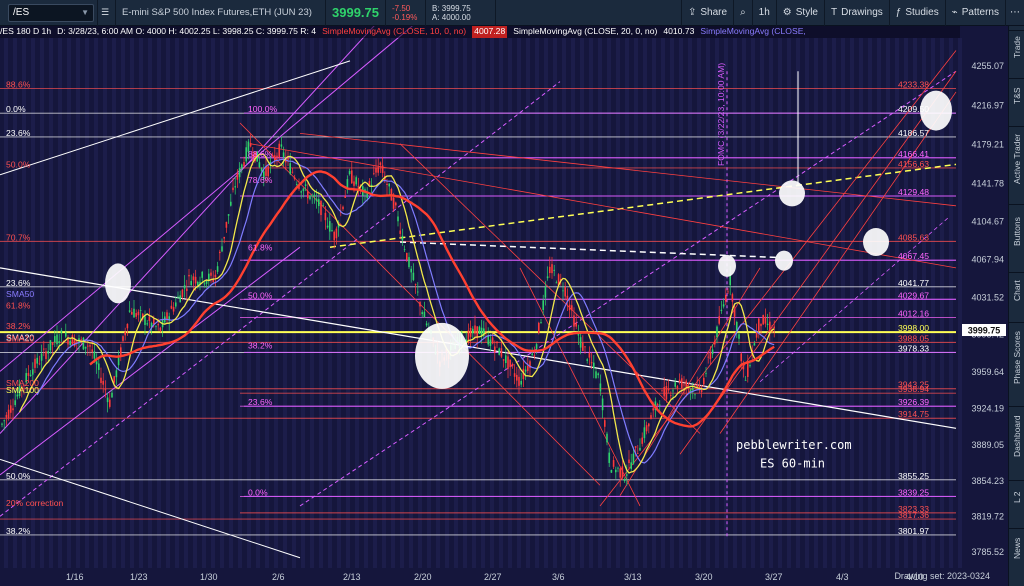 The width and height of the screenshot is (1024, 586). Describe the element at coordinates (1014, 13) in the screenshot. I see `more-button: ⋯` at that location.